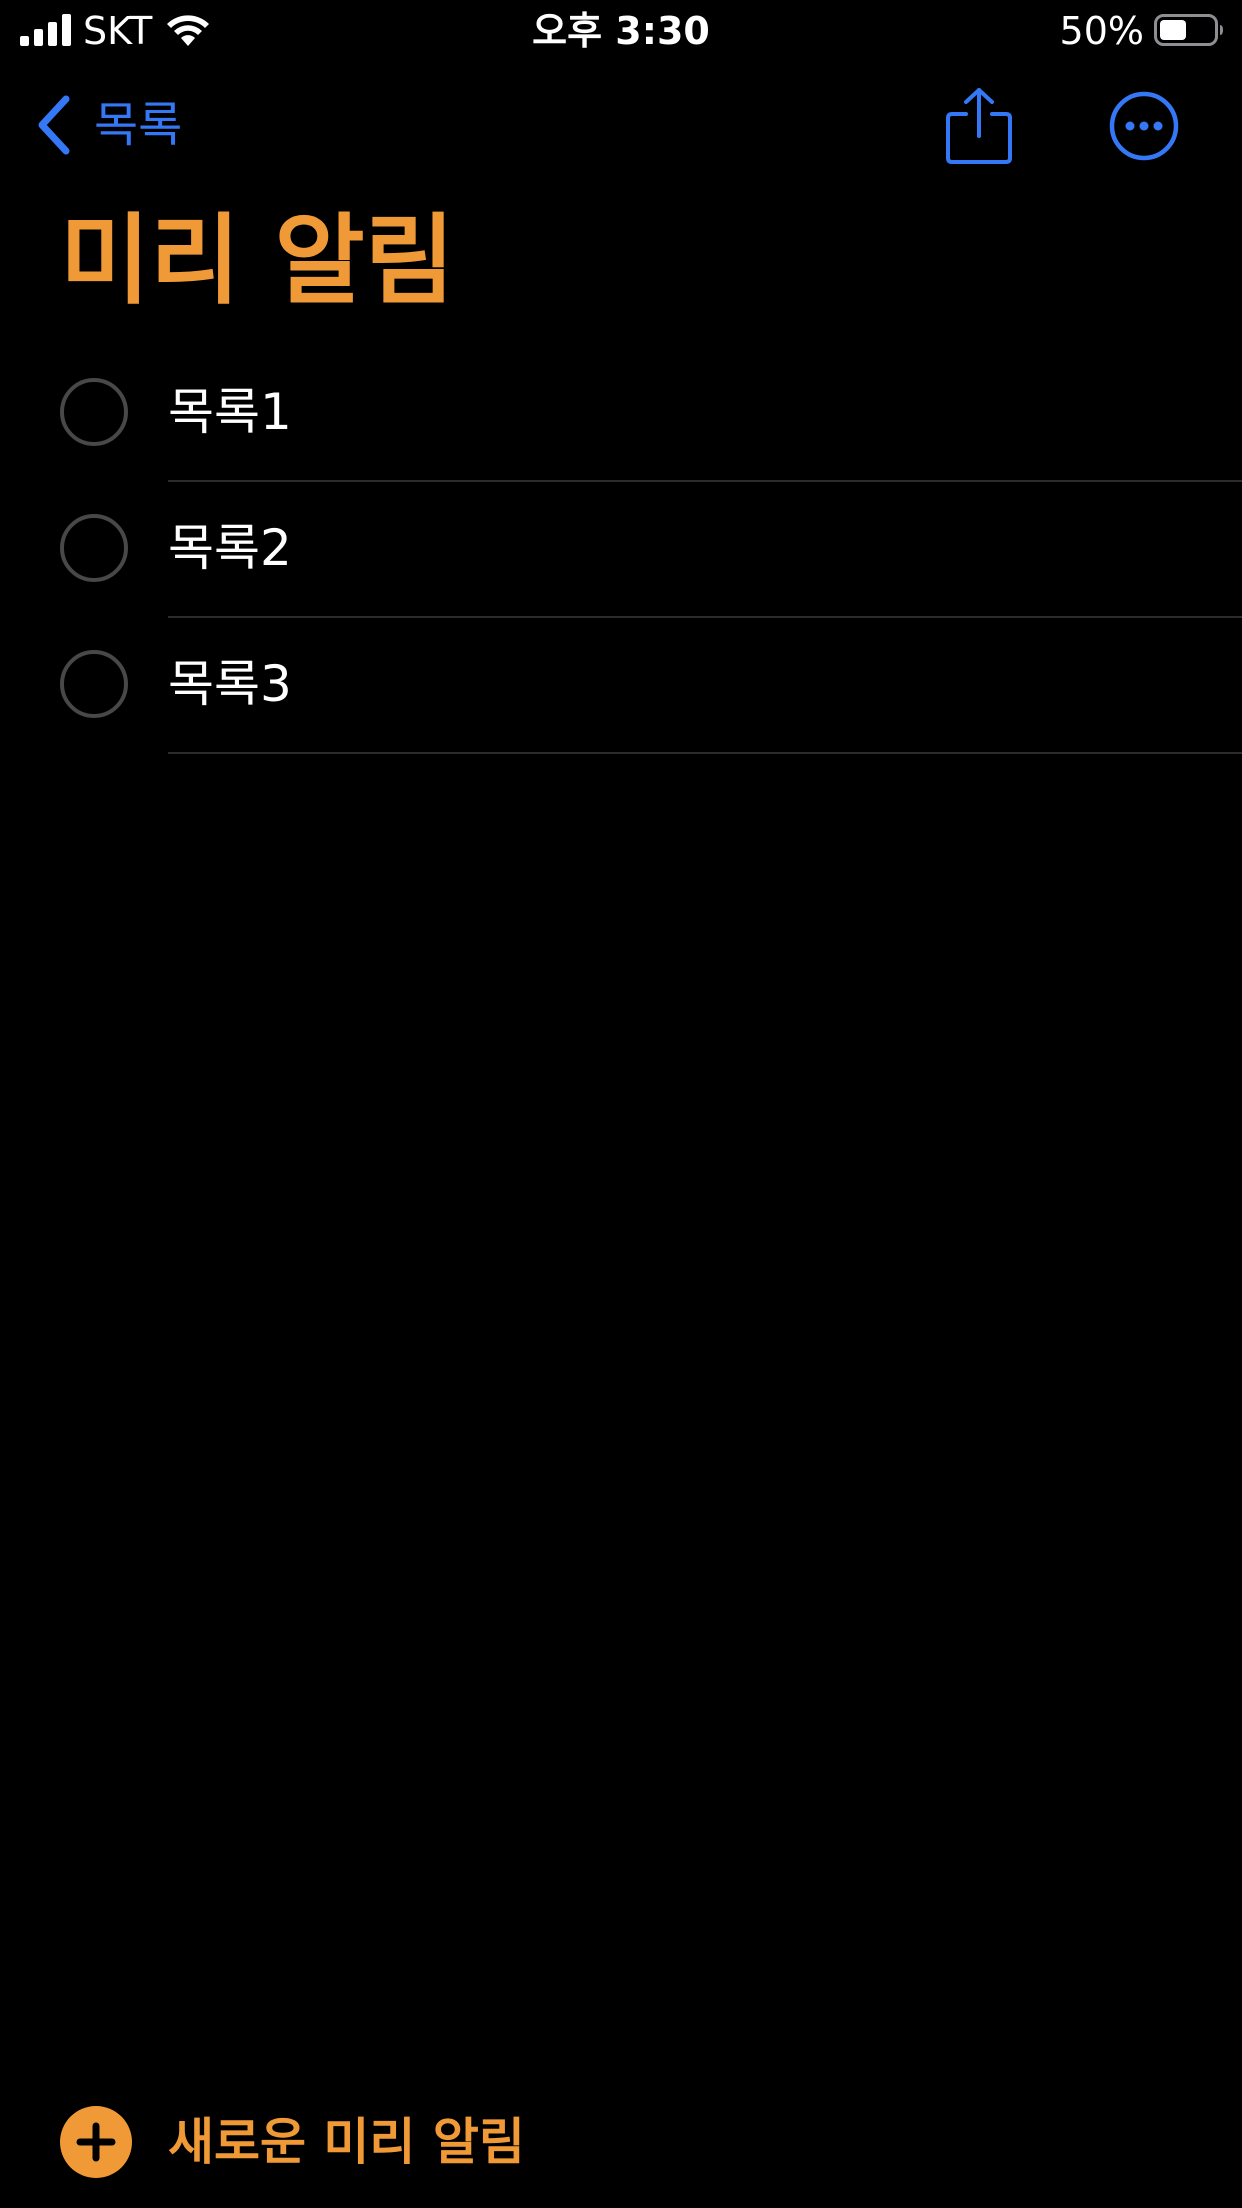  What do you see at coordinates (230, 412) in the screenshot?
I see `reminder-title: 목록1` at bounding box center [230, 412].